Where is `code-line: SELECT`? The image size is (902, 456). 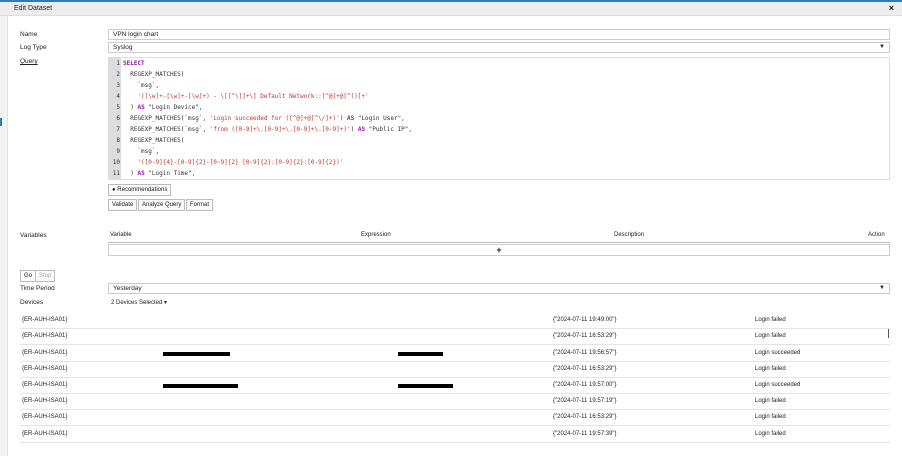 code-line: SELECT is located at coordinates (134, 63).